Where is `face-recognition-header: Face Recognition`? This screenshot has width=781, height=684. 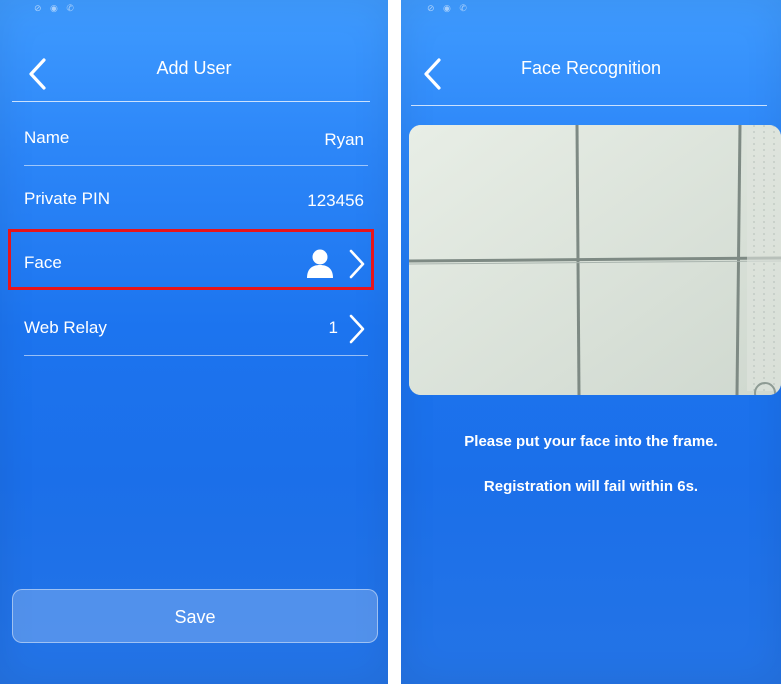
face-recognition-header: Face Recognition is located at coordinates (591, 74).